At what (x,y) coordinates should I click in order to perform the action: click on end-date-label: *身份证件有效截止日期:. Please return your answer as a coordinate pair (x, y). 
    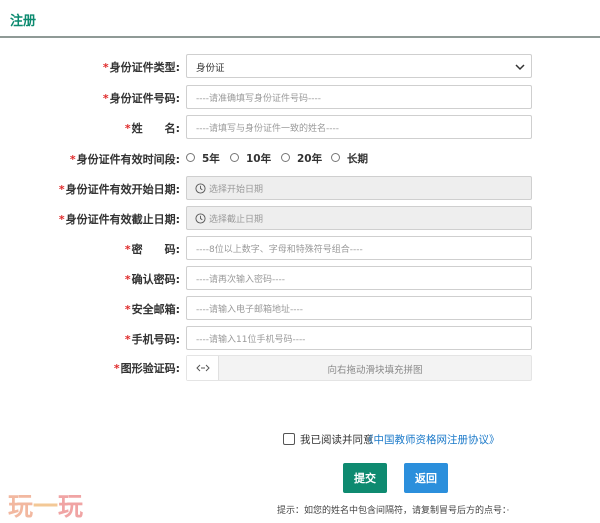
    Looking at the image, I should click on (119, 219).